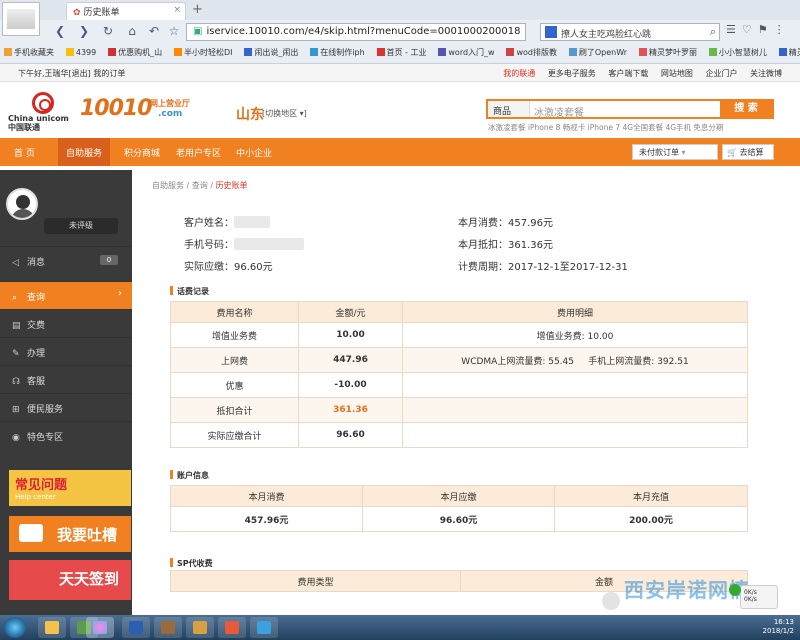 Image resolution: width=800 pixels, height=640 pixels. What do you see at coordinates (81, 226) in the screenshot?
I see `user-level: 未评级` at bounding box center [81, 226].